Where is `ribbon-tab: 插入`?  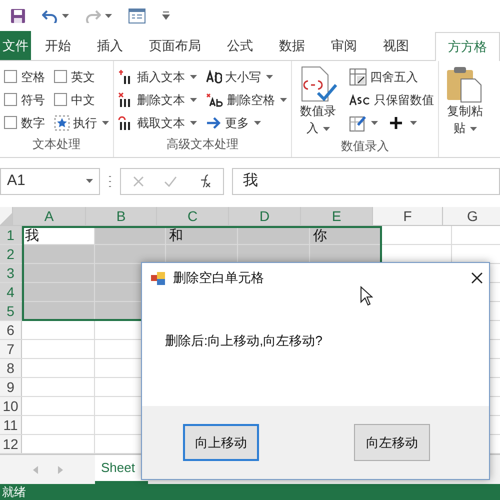 ribbon-tab: 插入 is located at coordinates (110, 45).